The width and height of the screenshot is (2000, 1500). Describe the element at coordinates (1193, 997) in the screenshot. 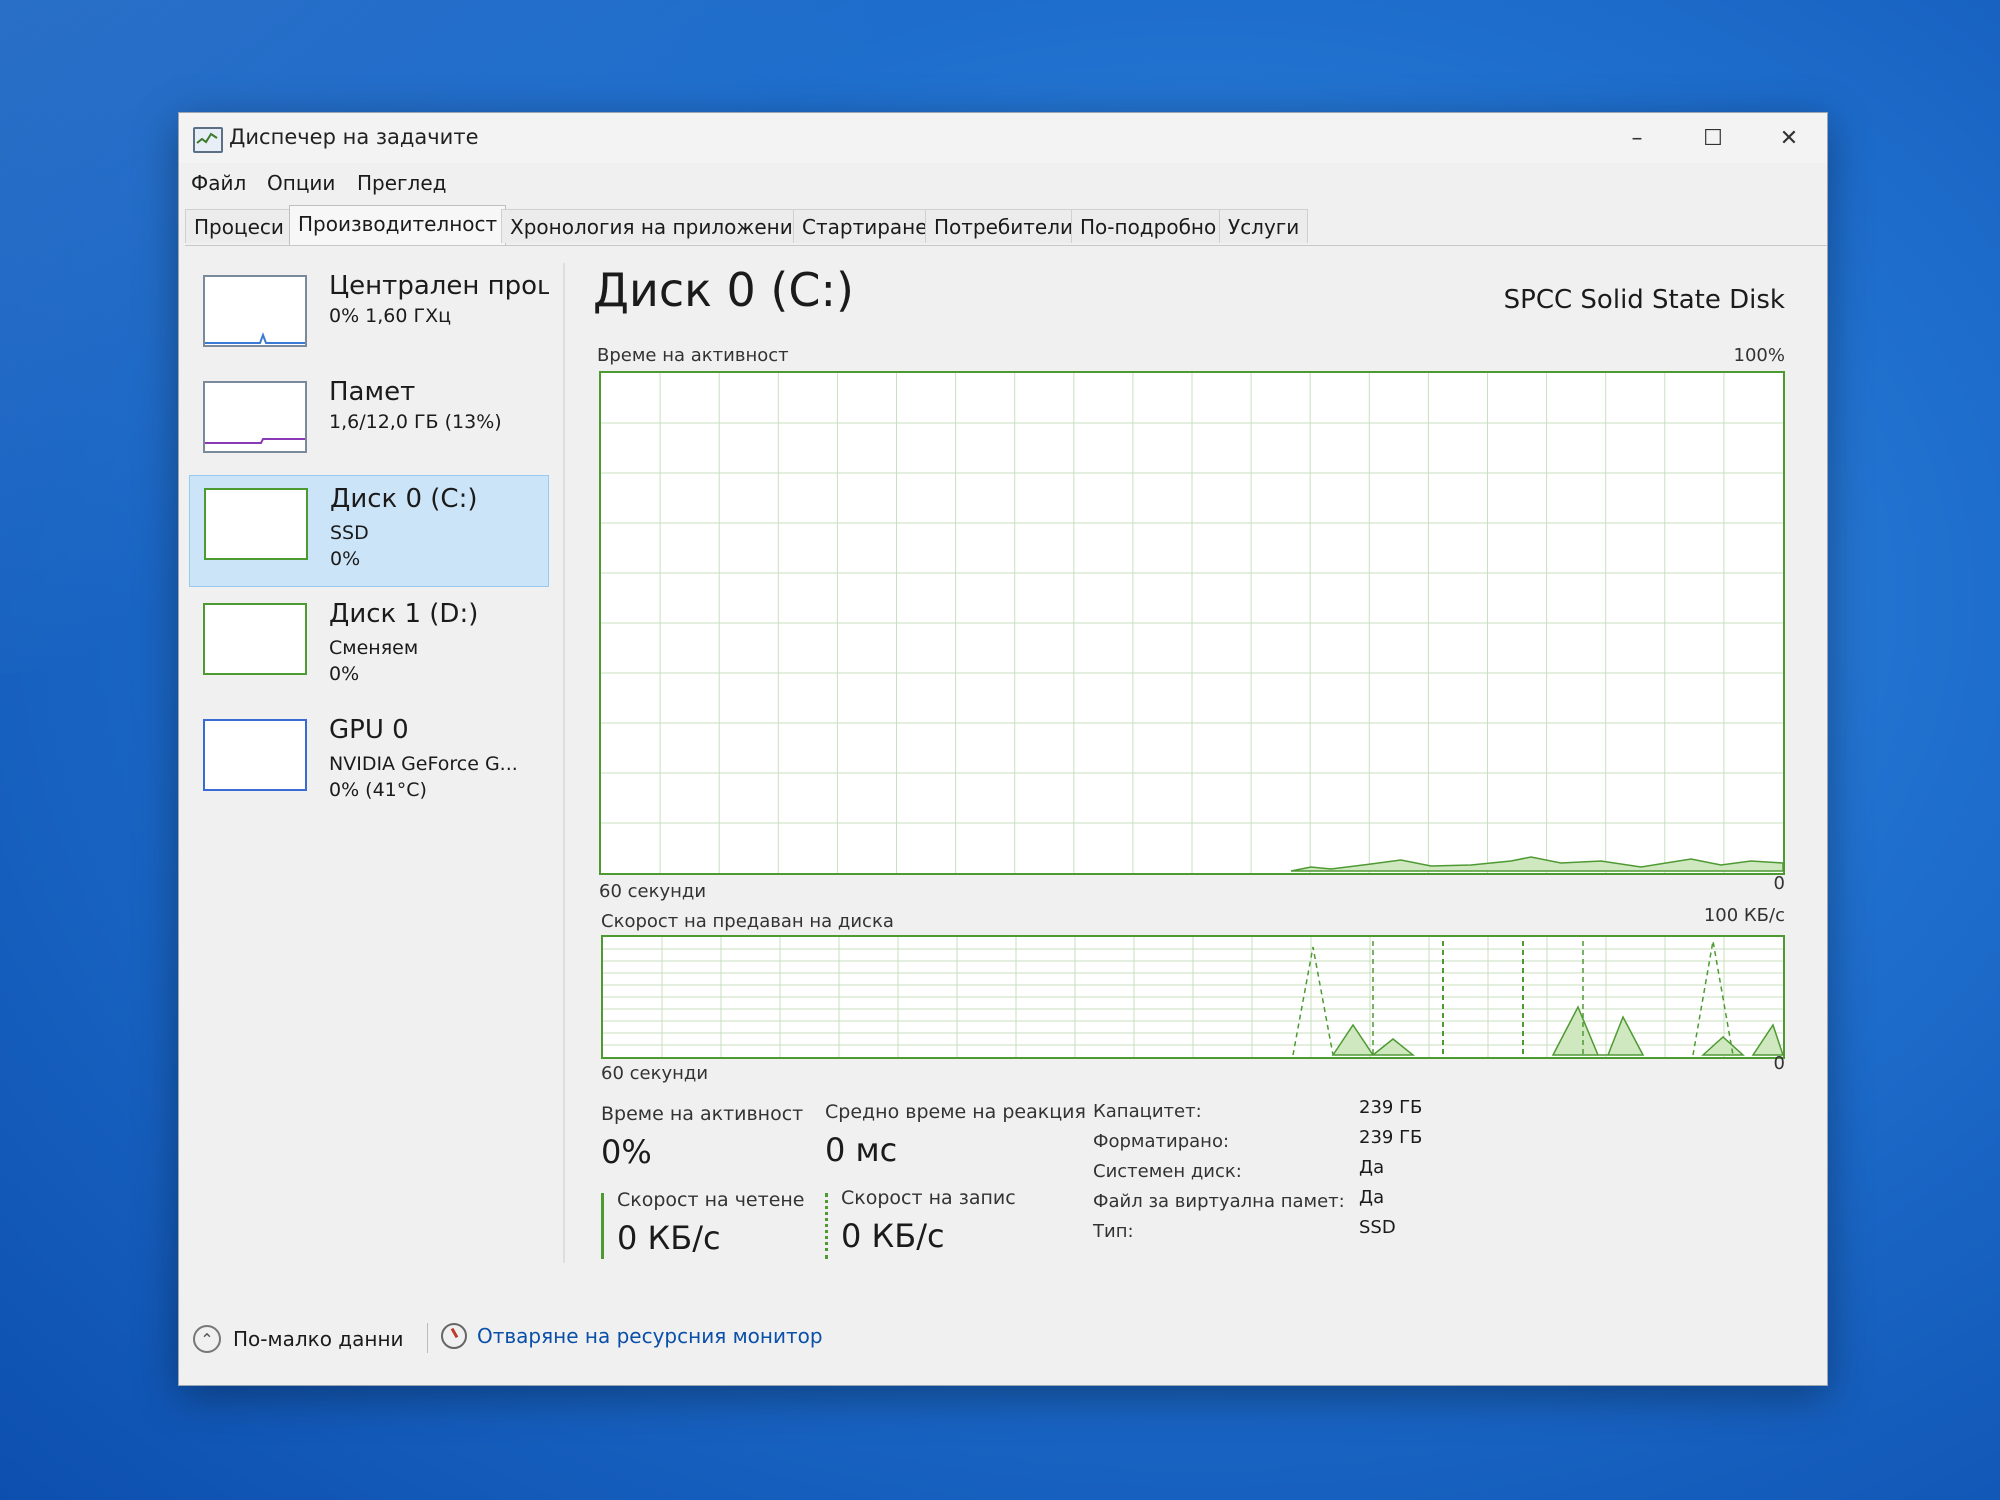

I see `transfer-graph` at that location.